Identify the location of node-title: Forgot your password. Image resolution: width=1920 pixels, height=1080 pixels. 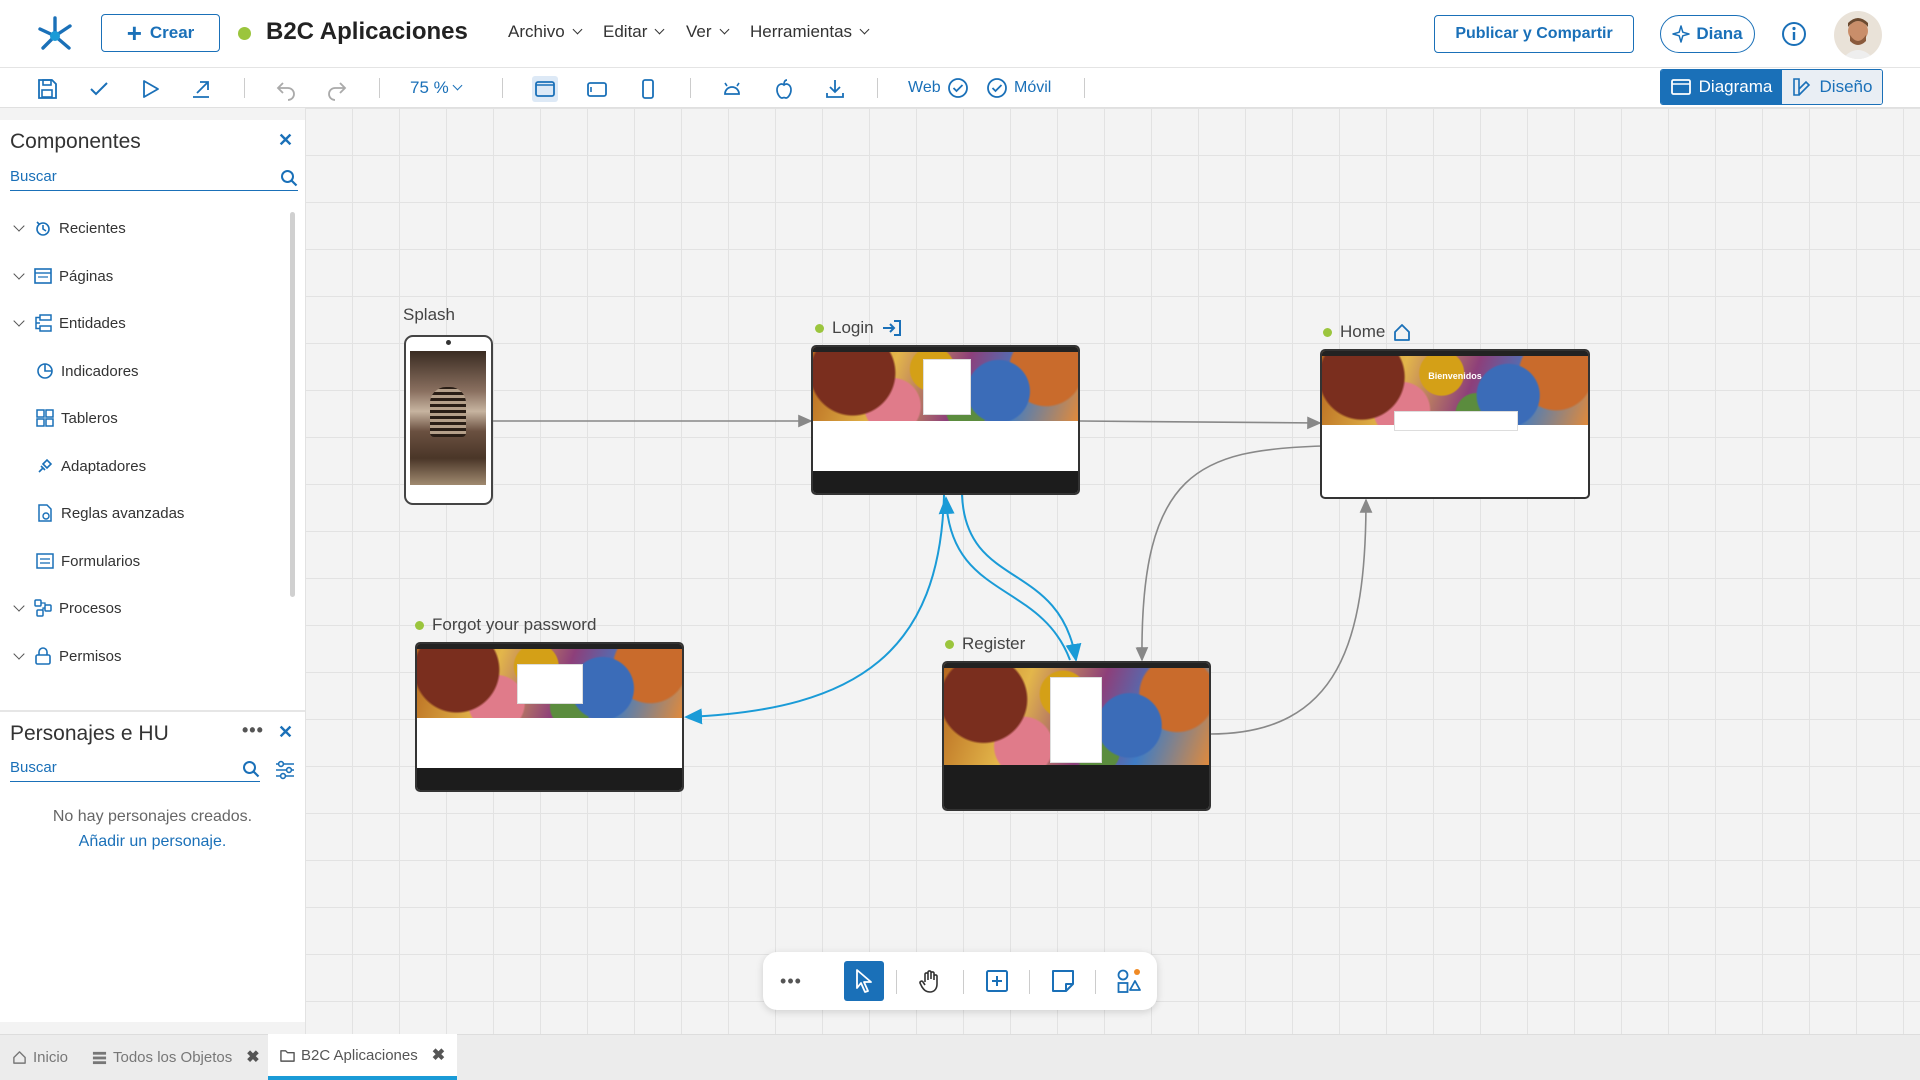
(514, 624).